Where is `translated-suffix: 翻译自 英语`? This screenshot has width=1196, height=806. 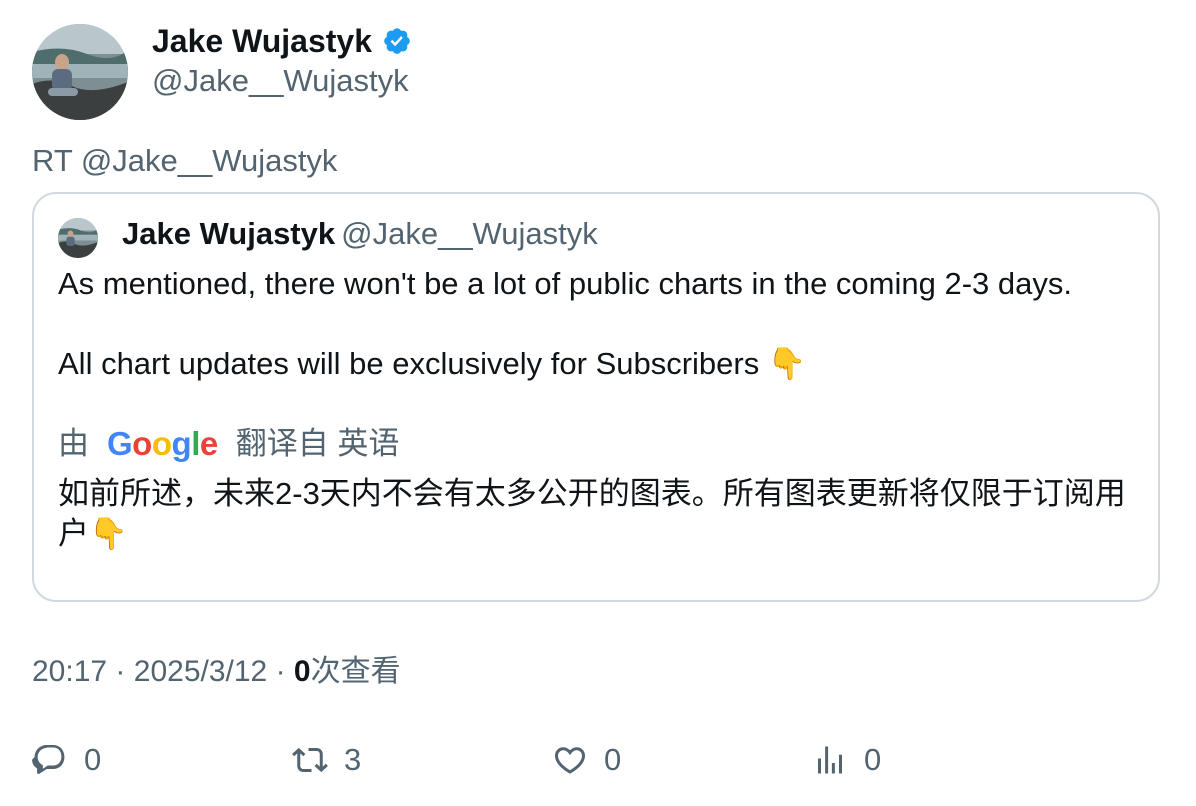 translated-suffix: 翻译自 英语 is located at coordinates (317, 443).